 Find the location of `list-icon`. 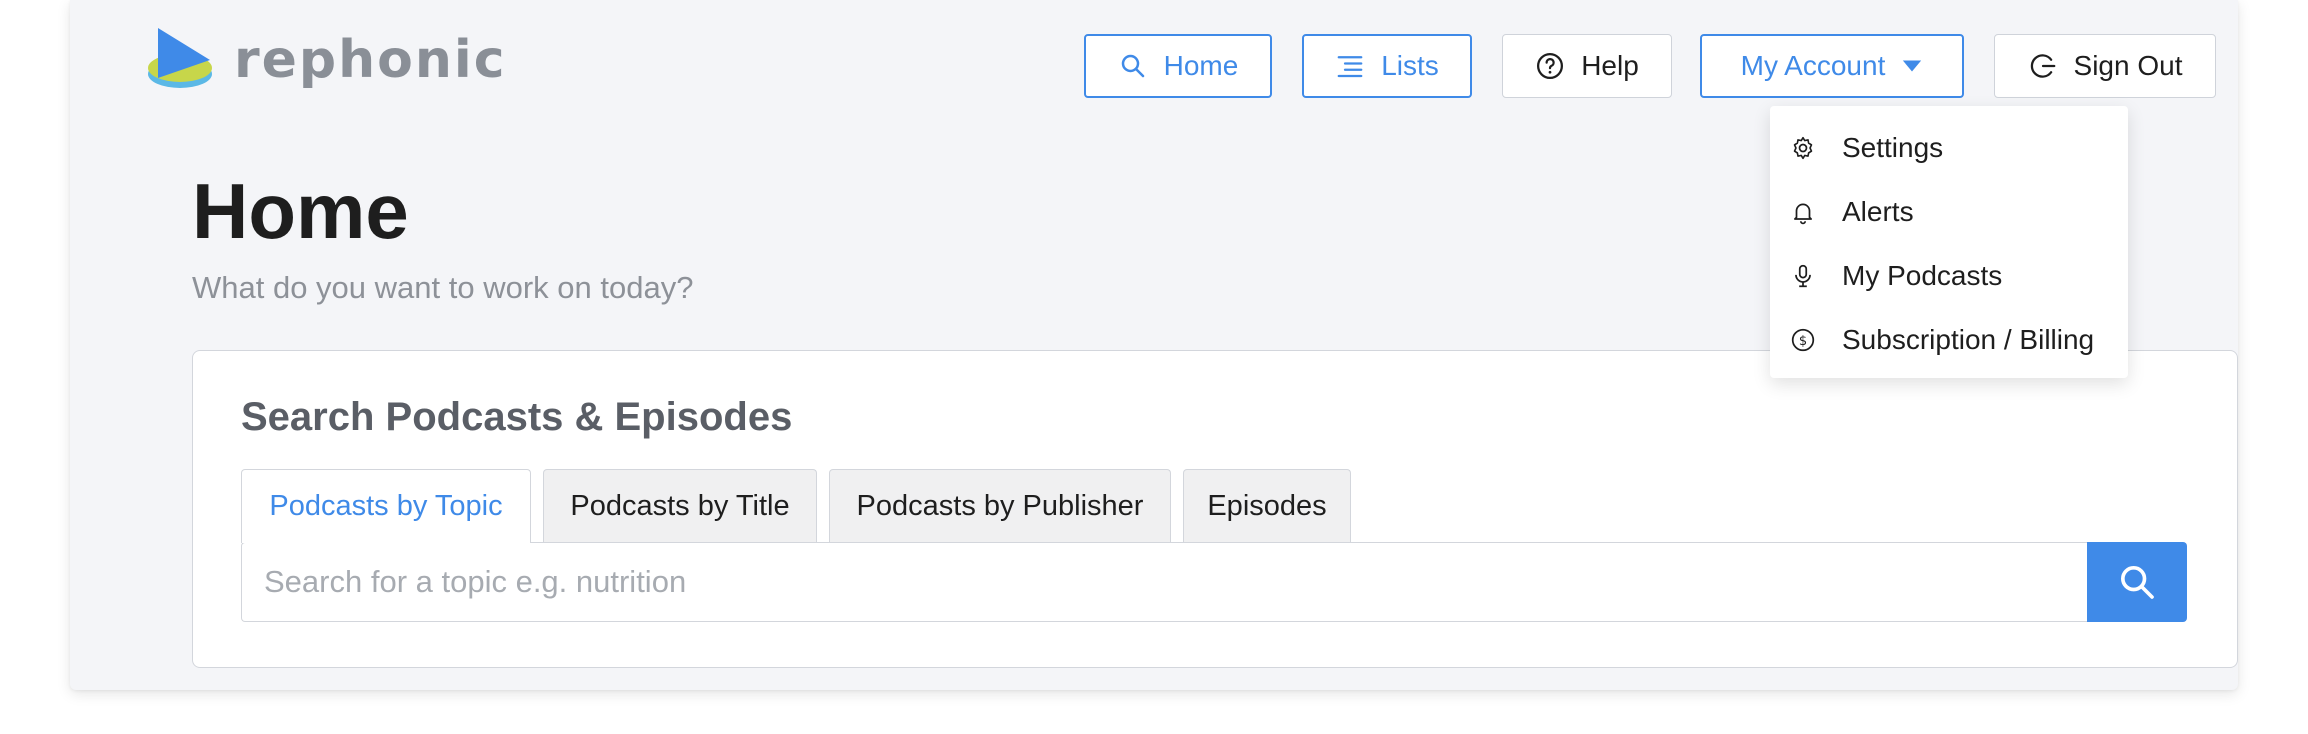

list-icon is located at coordinates (1350, 67).